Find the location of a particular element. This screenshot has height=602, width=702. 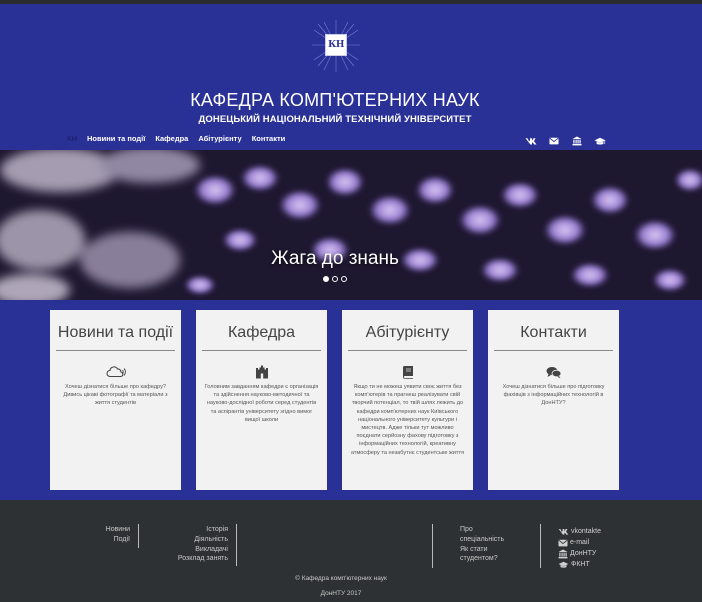

footer-link-activity: Діяльність is located at coordinates (194, 540).